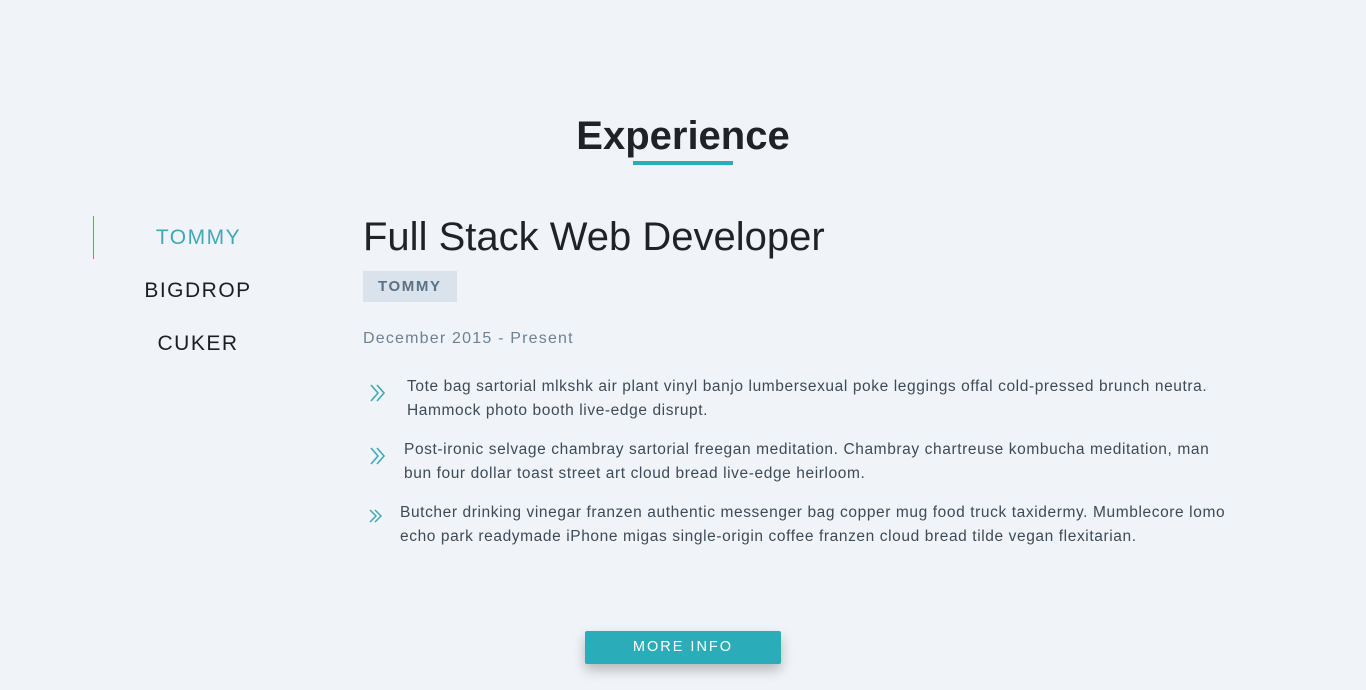  Describe the element at coordinates (468, 338) in the screenshot. I see `job-date-range: December 2015 - Present` at that location.